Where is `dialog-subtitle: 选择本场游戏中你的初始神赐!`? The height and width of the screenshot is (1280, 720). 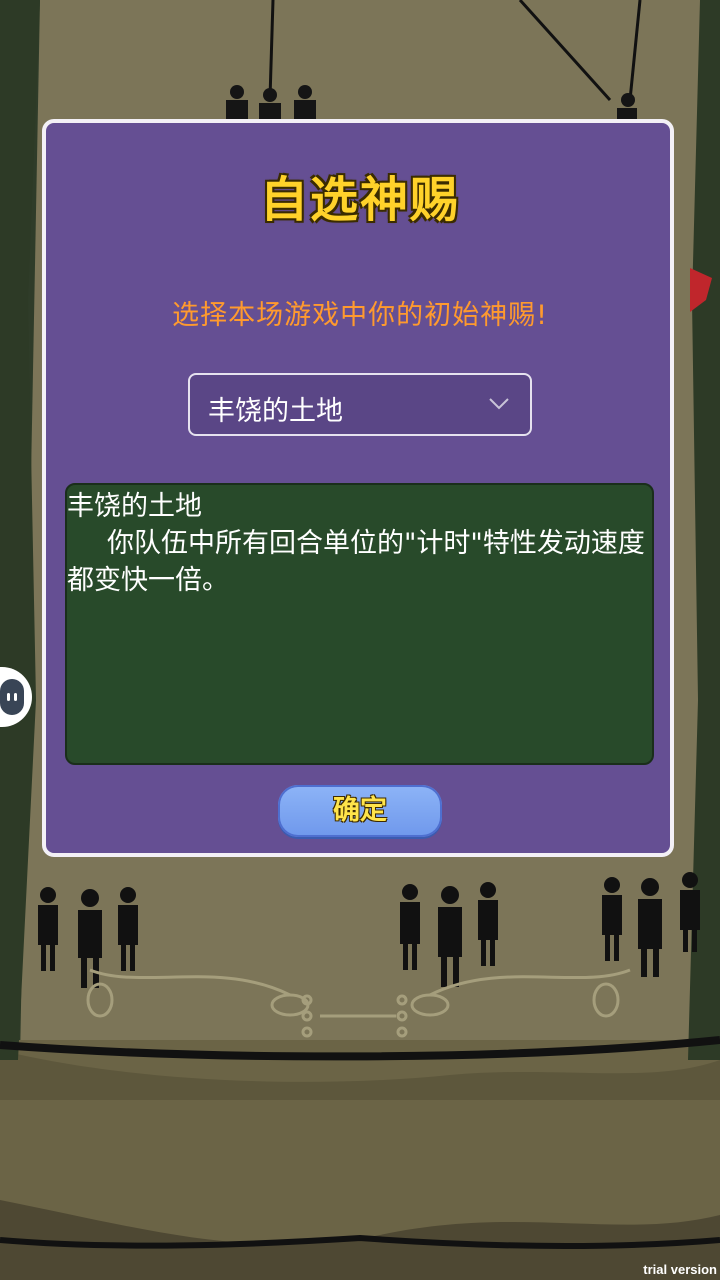
dialog-subtitle: 选择本场游戏中你的初始神赐! is located at coordinates (360, 315).